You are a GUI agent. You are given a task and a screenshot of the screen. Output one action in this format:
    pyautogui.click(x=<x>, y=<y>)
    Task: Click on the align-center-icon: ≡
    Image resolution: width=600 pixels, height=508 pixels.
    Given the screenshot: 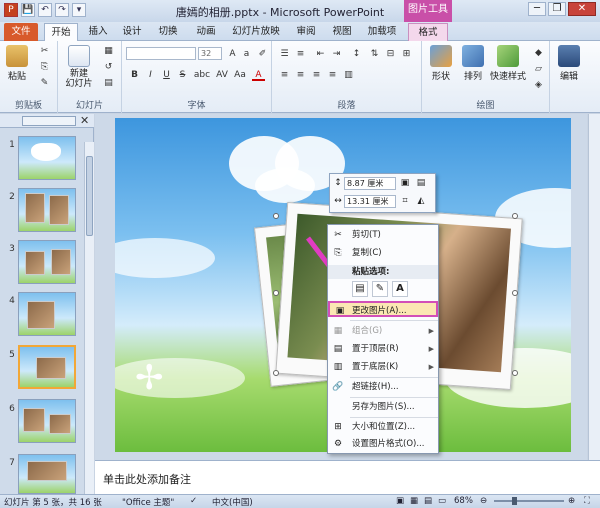 What is the action you would take?
    pyautogui.click(x=300, y=75)
    